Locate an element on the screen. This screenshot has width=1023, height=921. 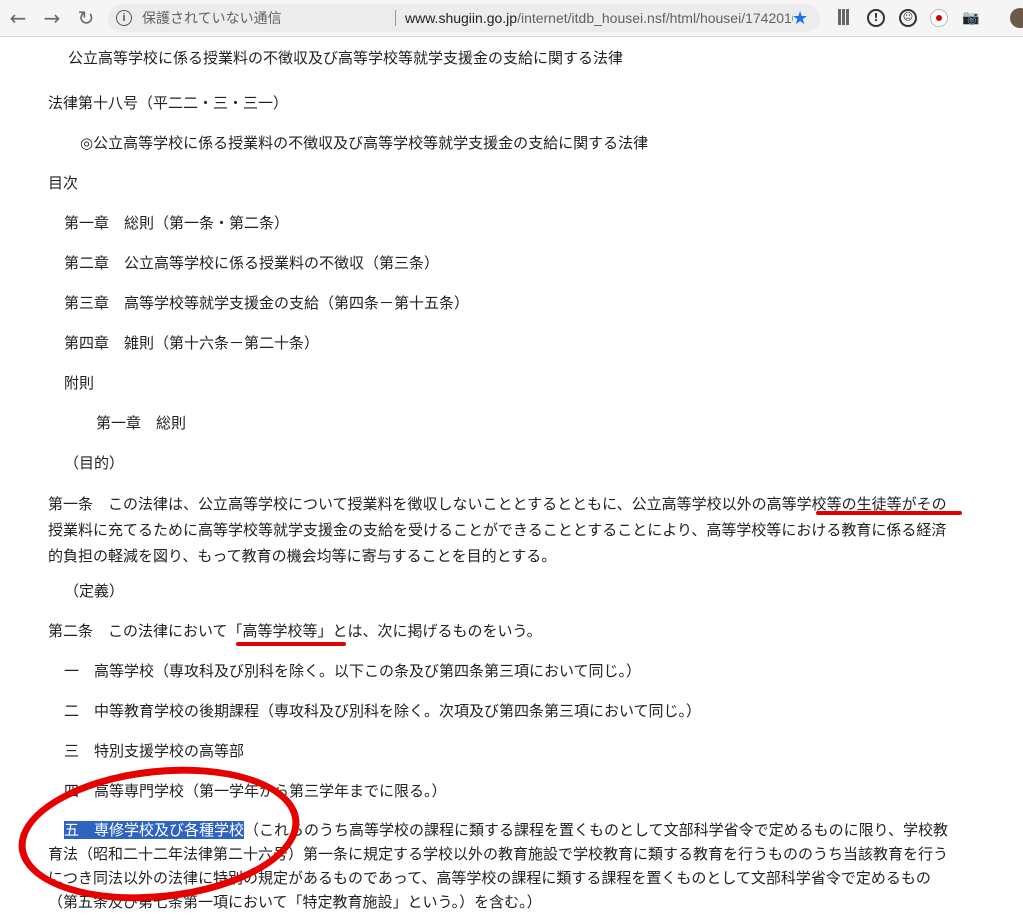
law-number: 法律第十八号（平二二・三・三一） is located at coordinates (168, 103).